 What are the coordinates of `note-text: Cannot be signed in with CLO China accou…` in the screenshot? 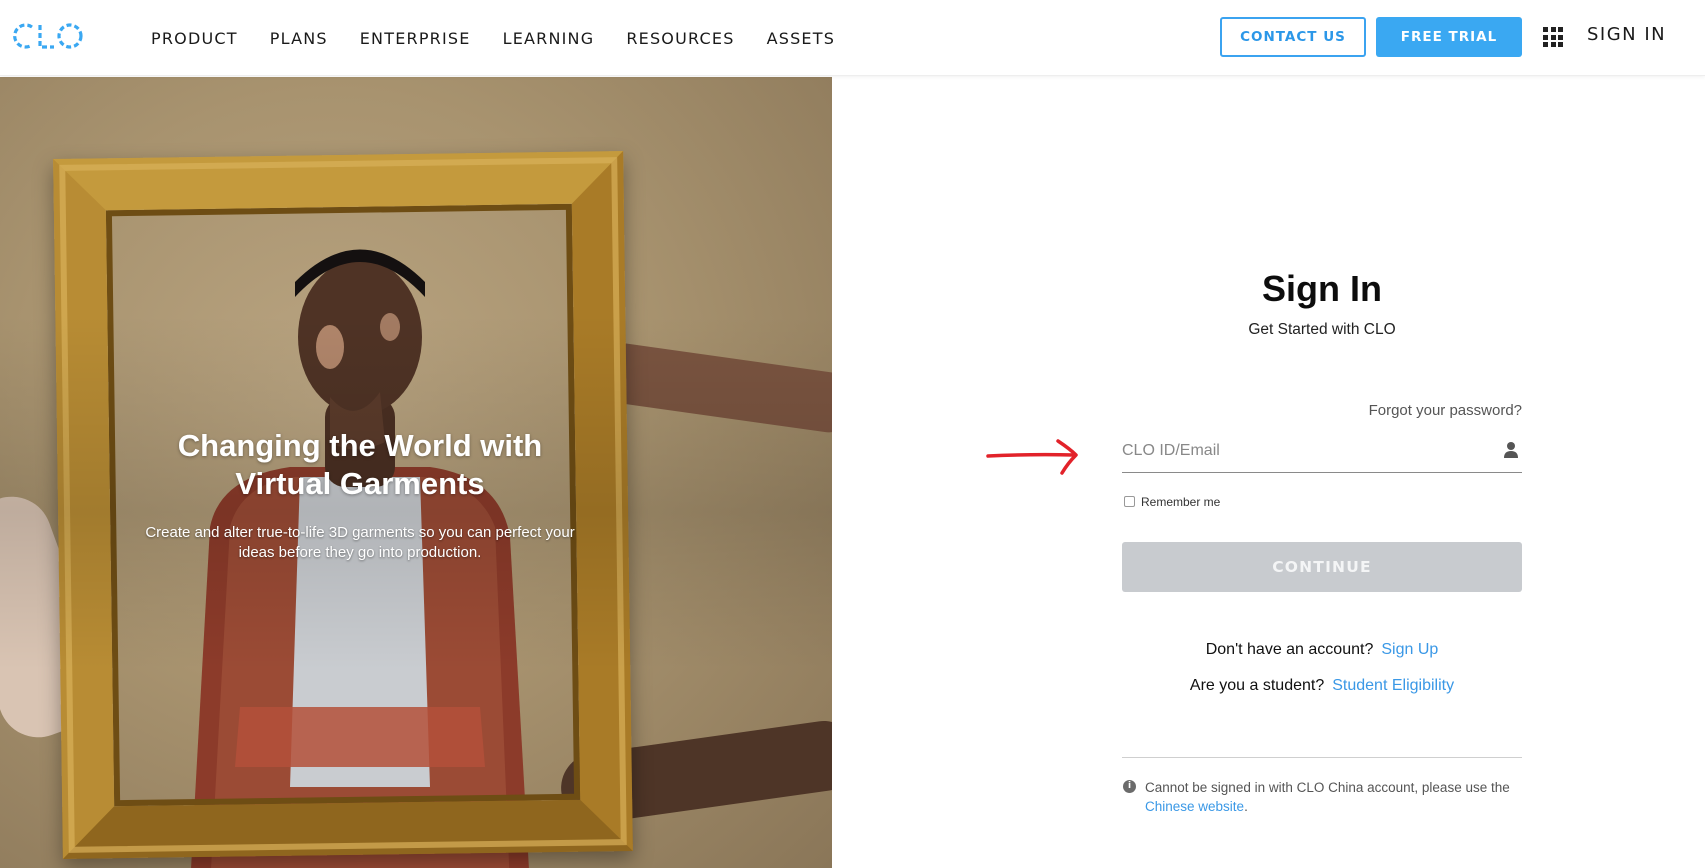 It's located at (1327, 787).